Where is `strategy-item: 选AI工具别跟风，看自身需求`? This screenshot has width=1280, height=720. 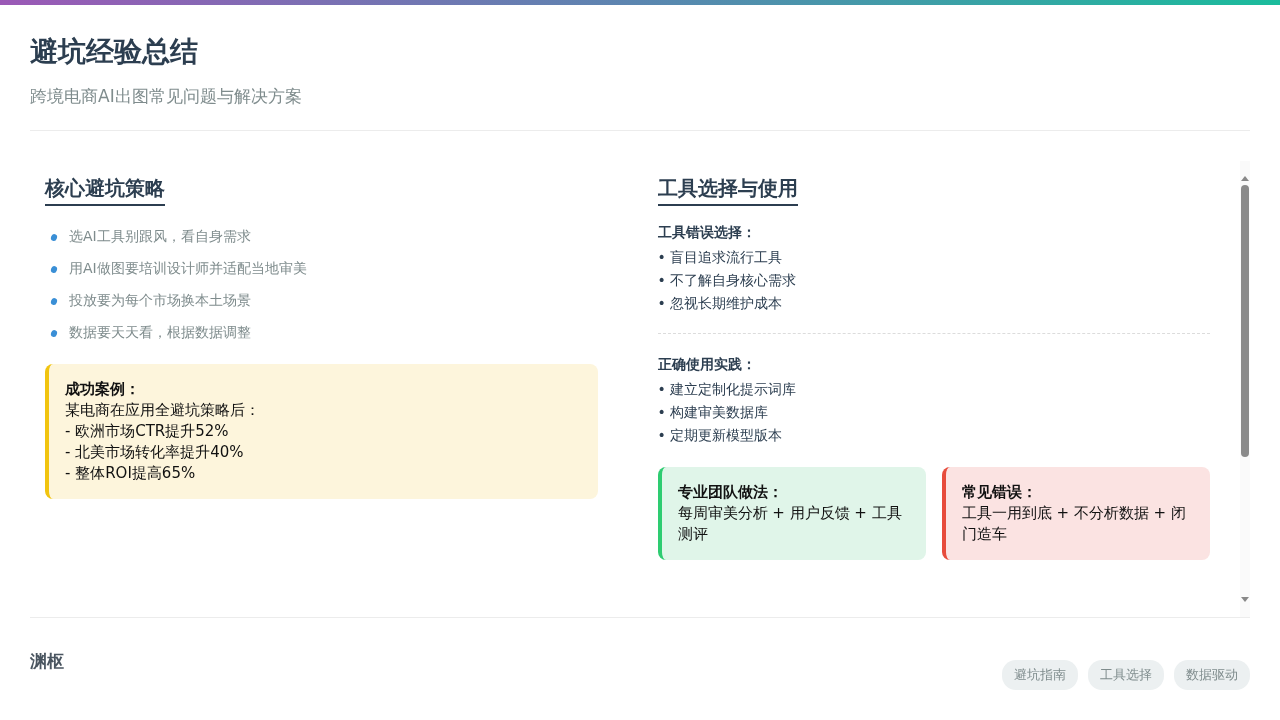 strategy-item: 选AI工具别跟风，看自身需求 is located at coordinates (160, 237).